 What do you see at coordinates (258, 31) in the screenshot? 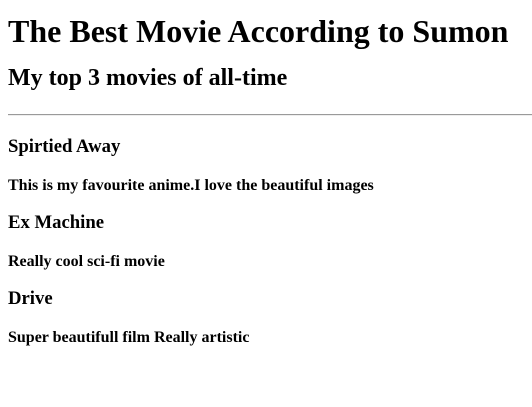
I see `page-title: The Best Movie According to Sumon` at bounding box center [258, 31].